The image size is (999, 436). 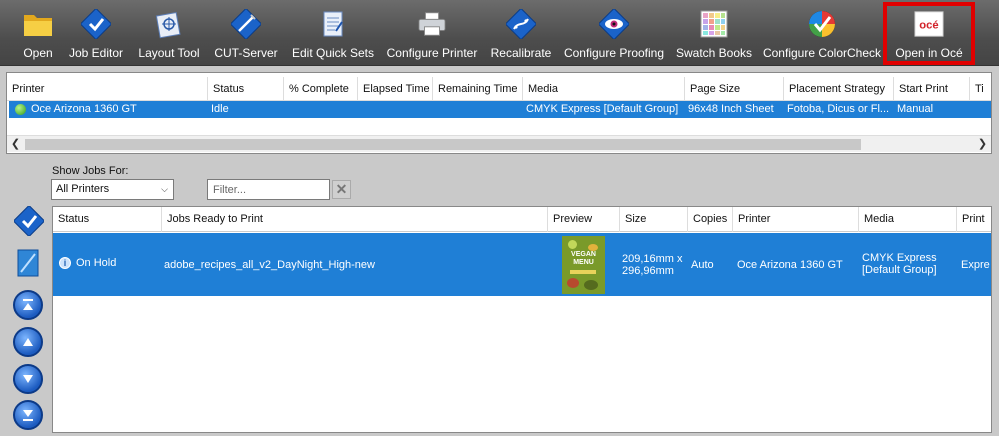 What do you see at coordinates (982, 144) in the screenshot?
I see `scroll-right-icon: ❯` at bounding box center [982, 144].